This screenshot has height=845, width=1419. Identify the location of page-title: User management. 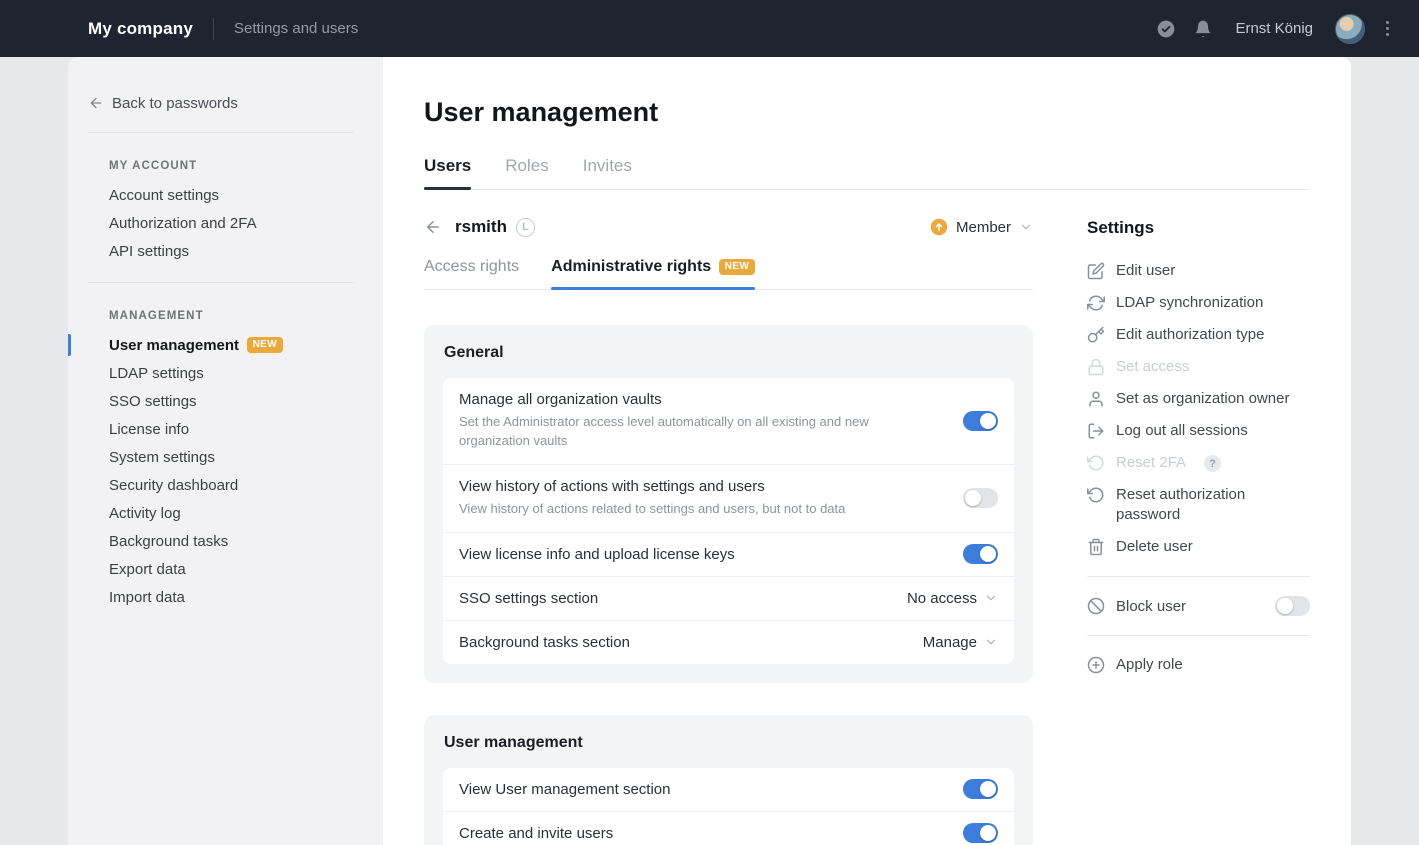
(541, 112).